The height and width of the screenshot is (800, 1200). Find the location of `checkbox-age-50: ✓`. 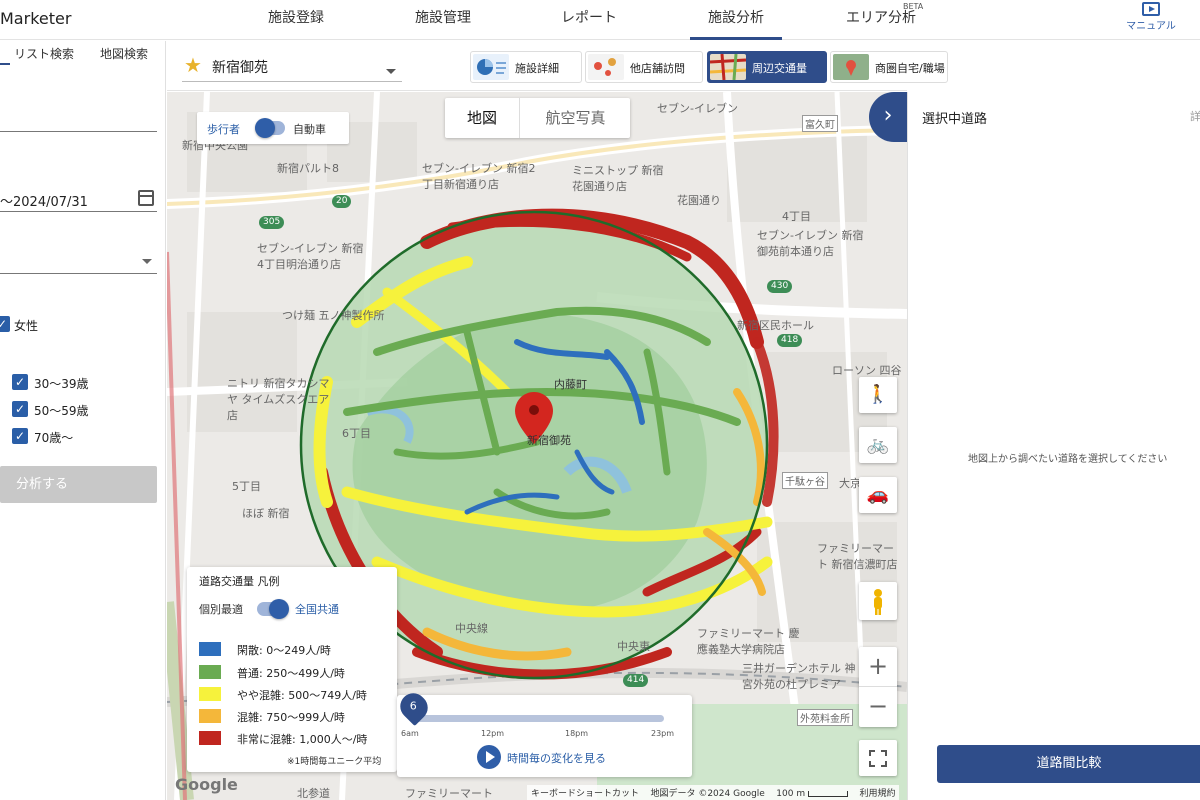

checkbox-age-50: ✓ is located at coordinates (20, 409).